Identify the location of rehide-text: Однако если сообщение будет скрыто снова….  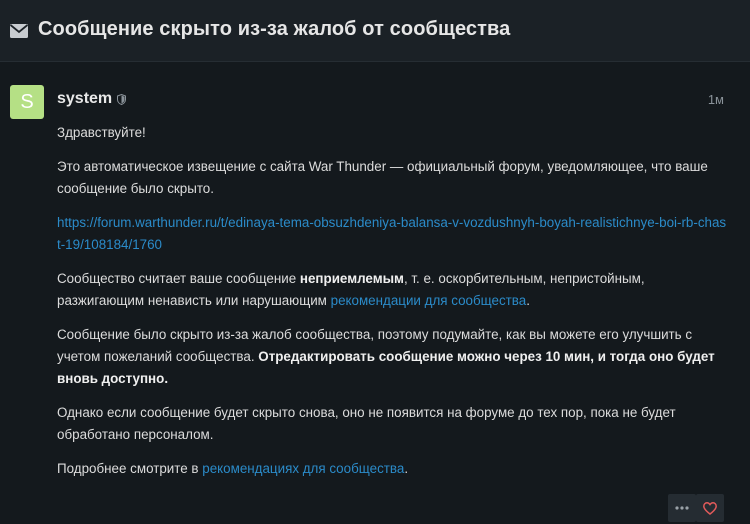
(366, 423).